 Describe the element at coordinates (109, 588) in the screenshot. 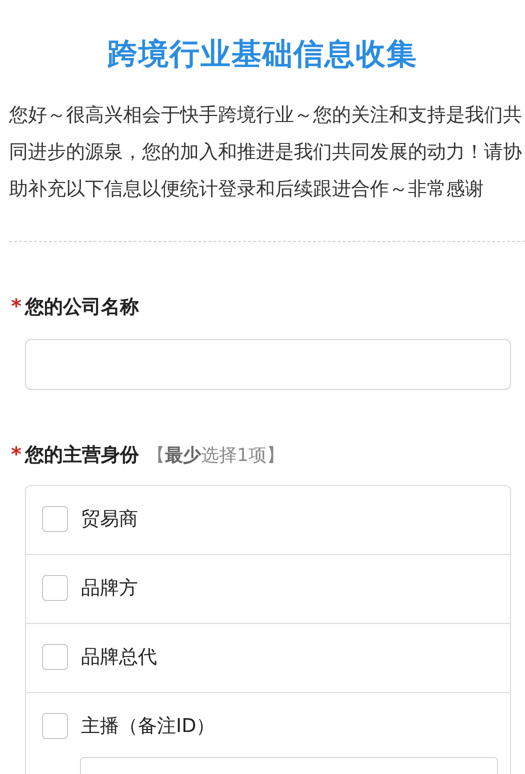

I see `option-label: 品牌方` at that location.